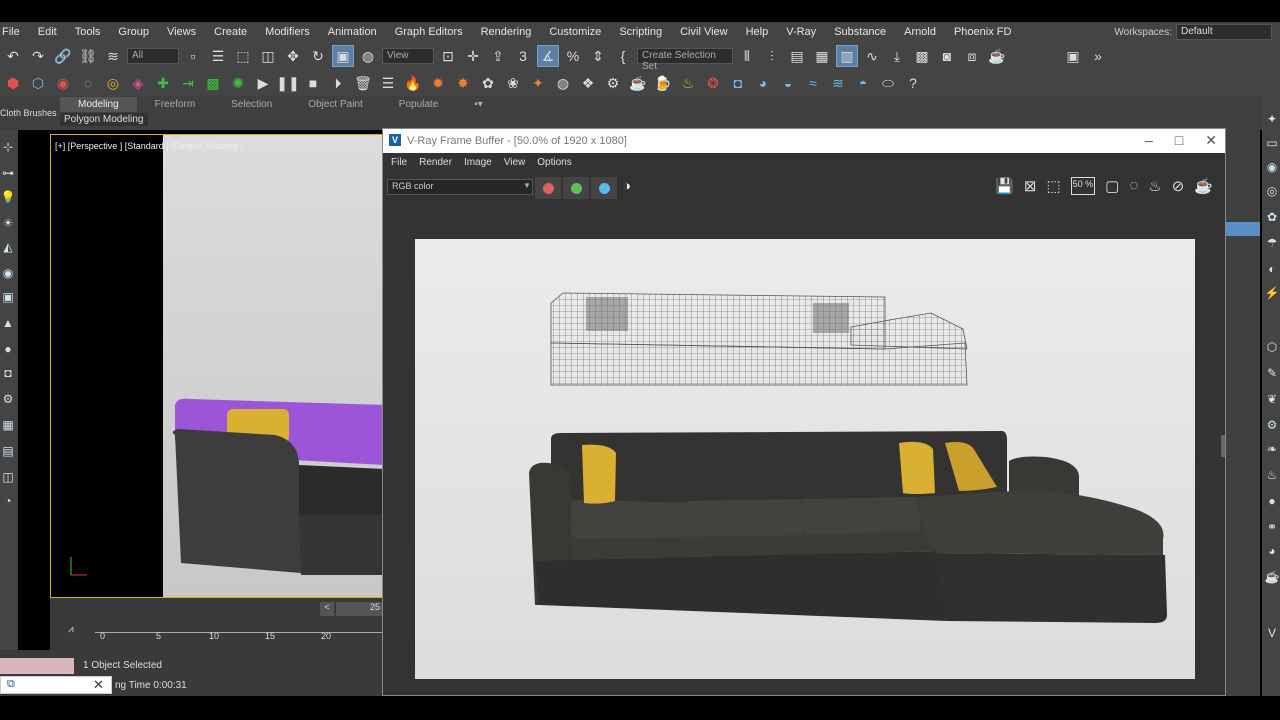 Image resolution: width=1280 pixels, height=720 pixels. What do you see at coordinates (8, 501) in the screenshot?
I see `shape-icon: ◔` at bounding box center [8, 501].